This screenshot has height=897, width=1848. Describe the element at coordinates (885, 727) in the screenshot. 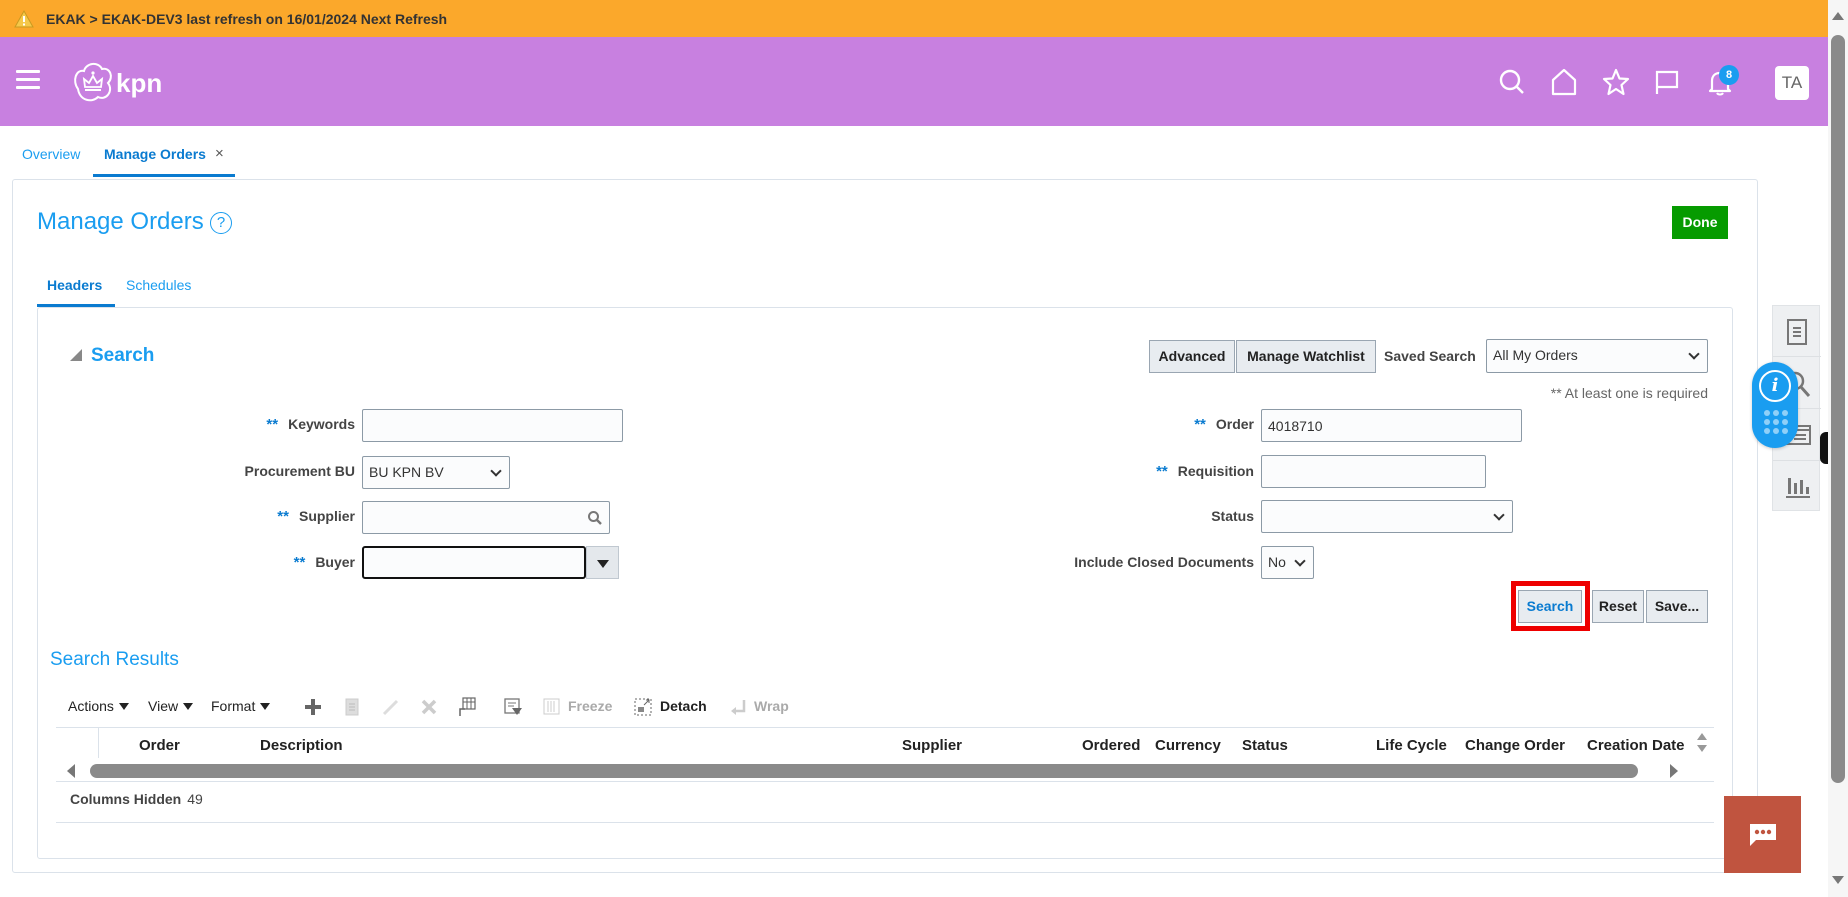

I see `table-top-border` at that location.